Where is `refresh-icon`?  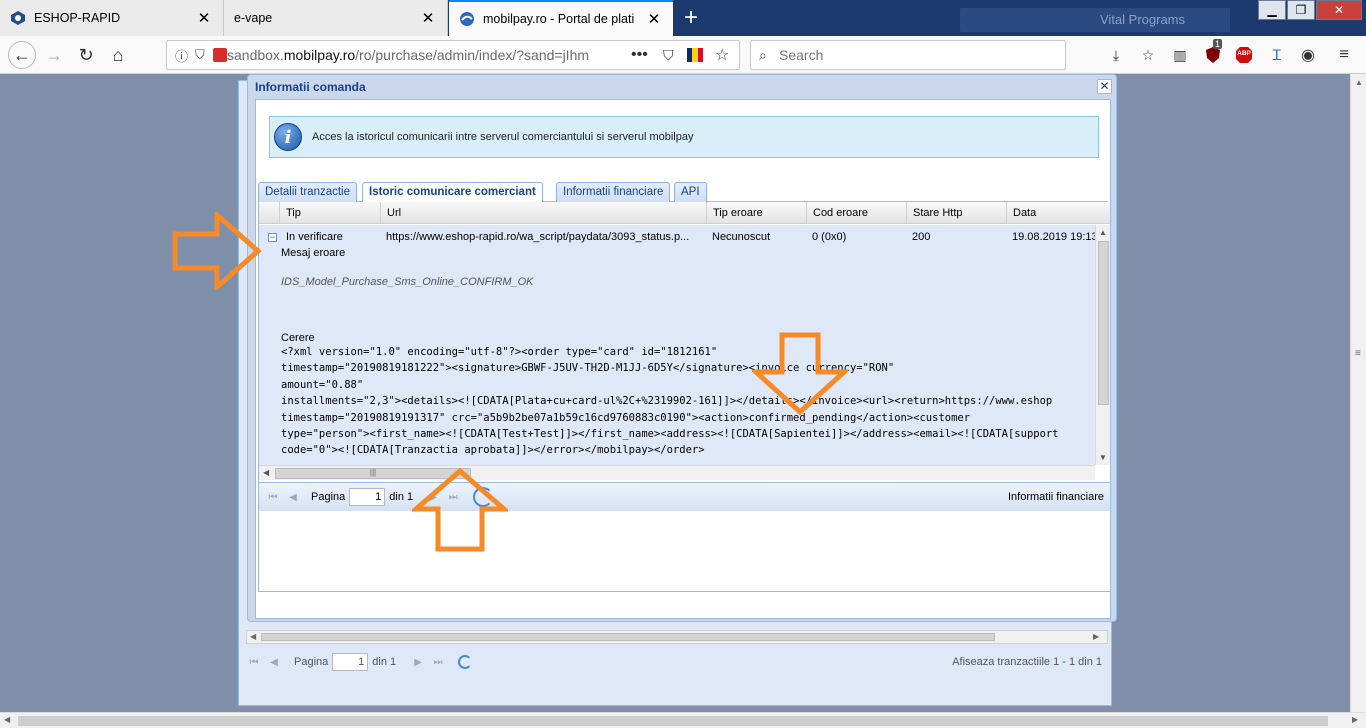
refresh-icon is located at coordinates (465, 662).